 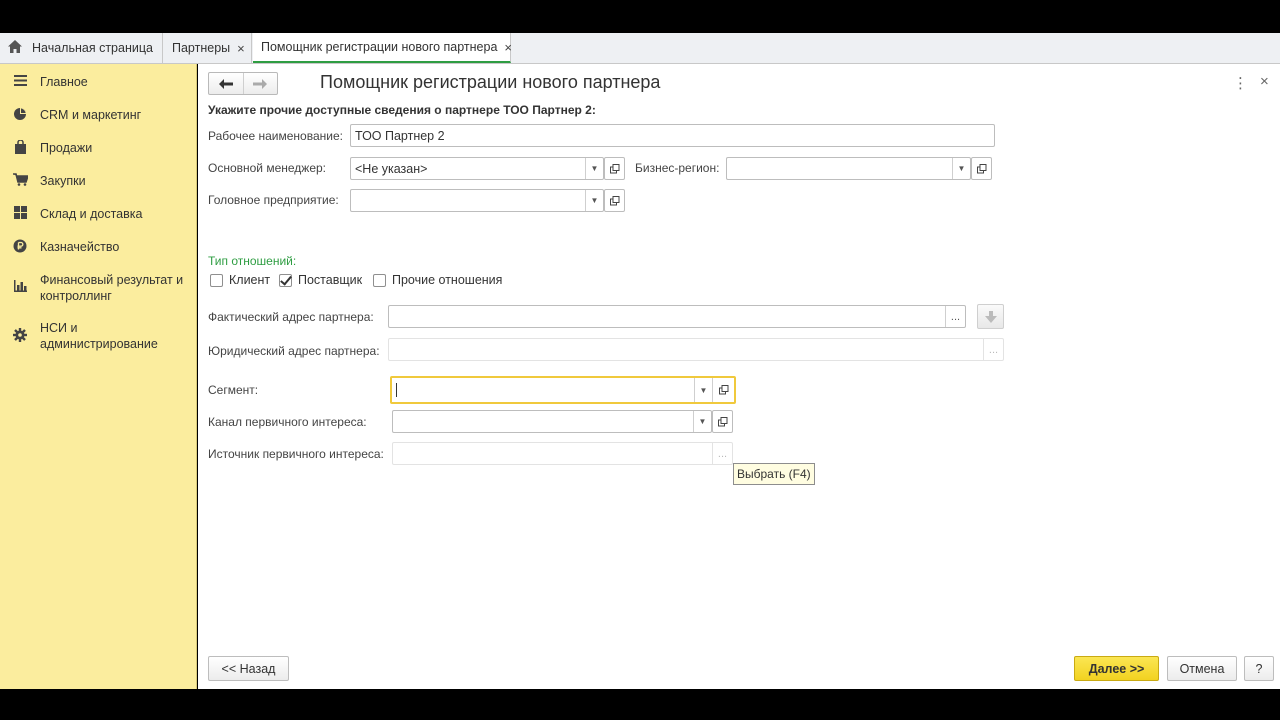 What do you see at coordinates (80, 247) in the screenshot?
I see `sidebar-item-label: Казначейство` at bounding box center [80, 247].